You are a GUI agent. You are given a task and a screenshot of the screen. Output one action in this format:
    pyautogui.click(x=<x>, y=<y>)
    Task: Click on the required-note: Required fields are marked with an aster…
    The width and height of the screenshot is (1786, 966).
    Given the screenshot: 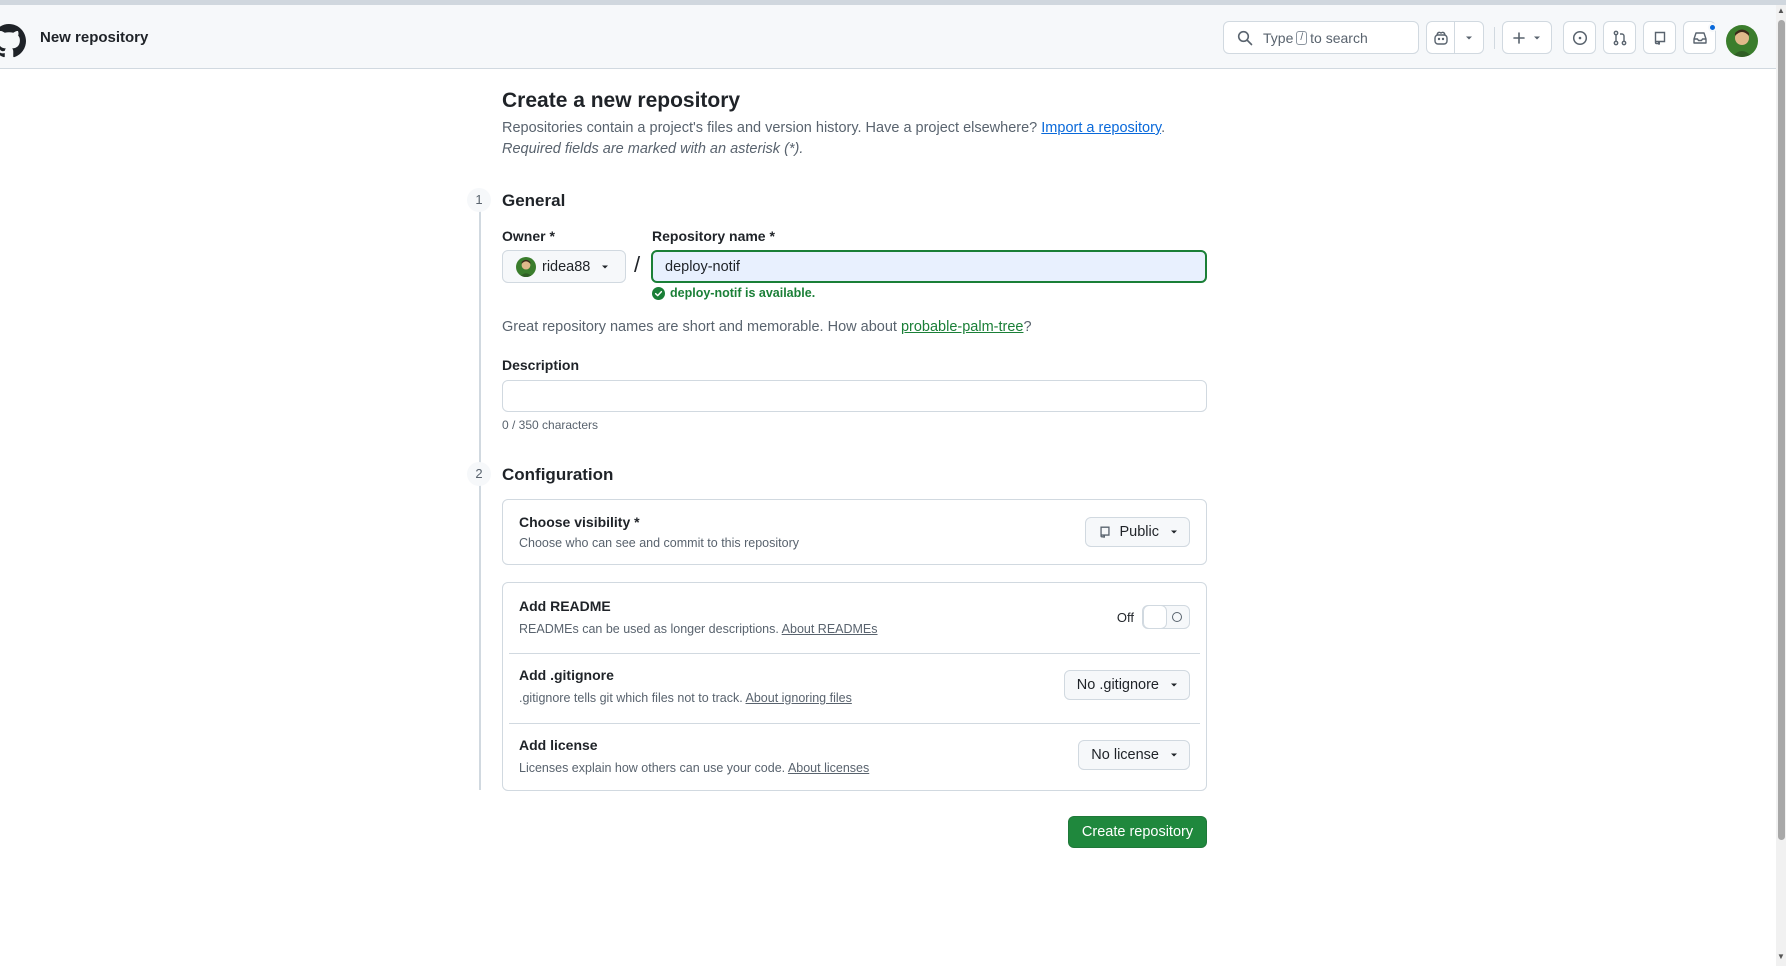 What is the action you would take?
    pyautogui.click(x=653, y=149)
    